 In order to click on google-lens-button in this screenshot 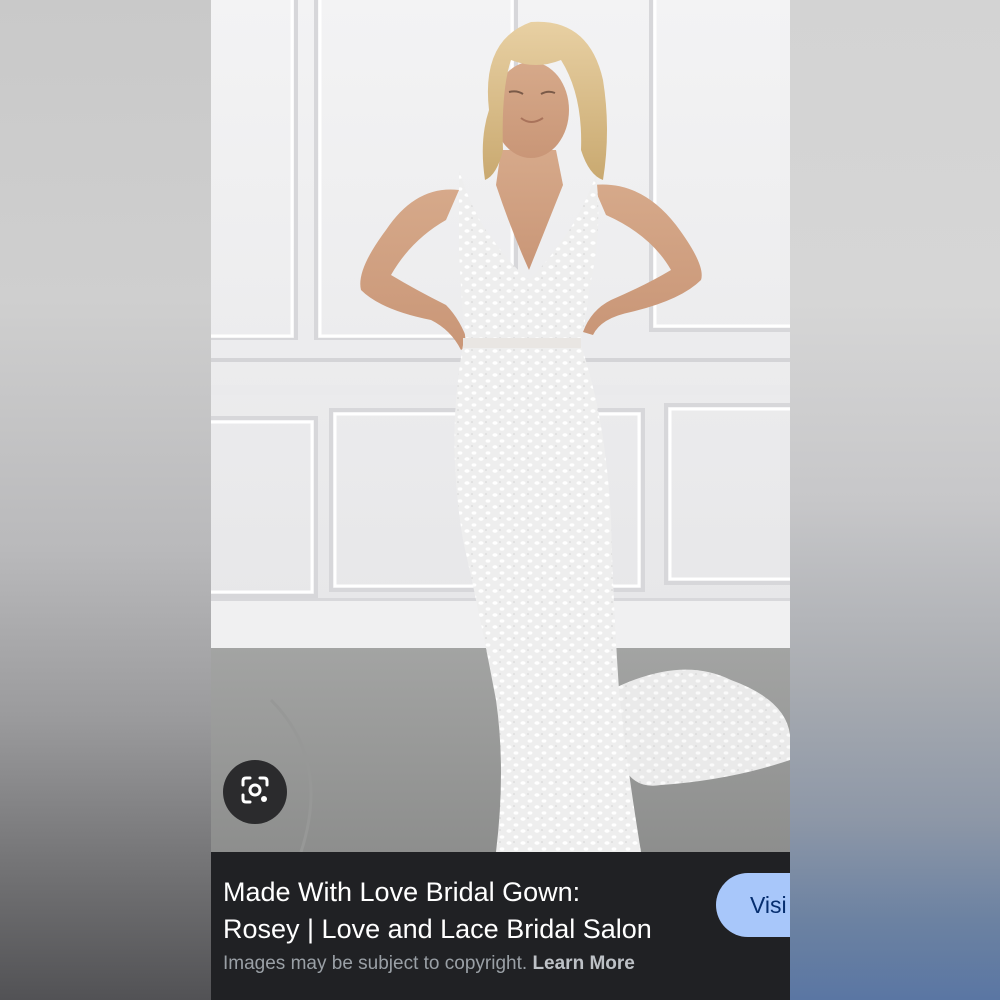, I will do `click(255, 792)`.